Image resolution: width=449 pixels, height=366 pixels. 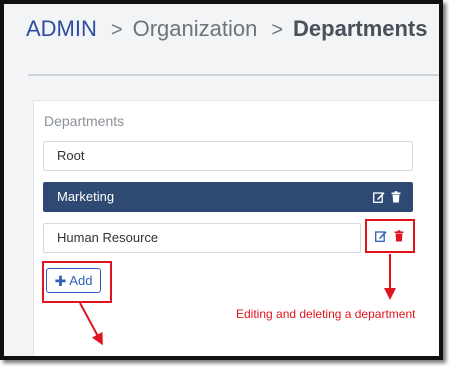 What do you see at coordinates (390, 236) in the screenshot?
I see `hr-actions-highlight` at bounding box center [390, 236].